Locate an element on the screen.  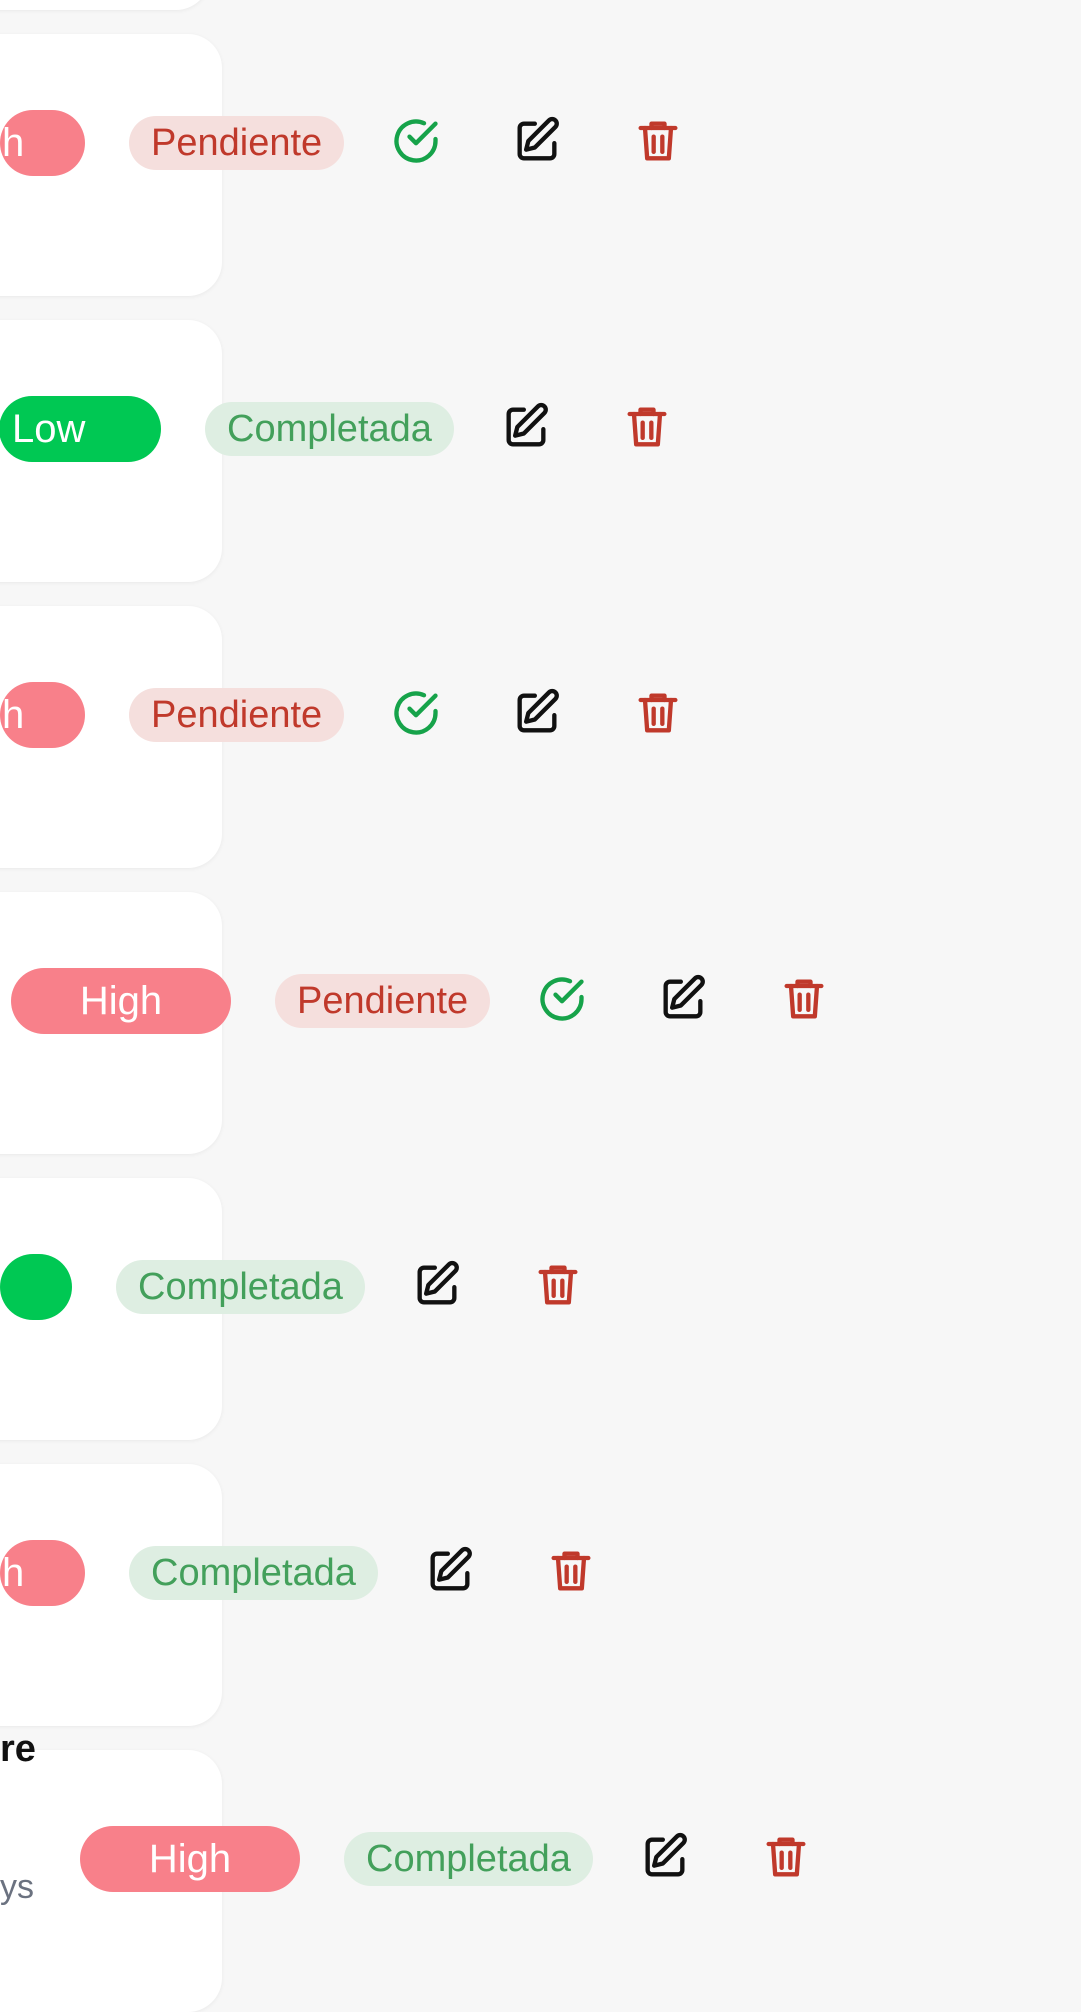
priority-badge: Low is located at coordinates (80, 429).